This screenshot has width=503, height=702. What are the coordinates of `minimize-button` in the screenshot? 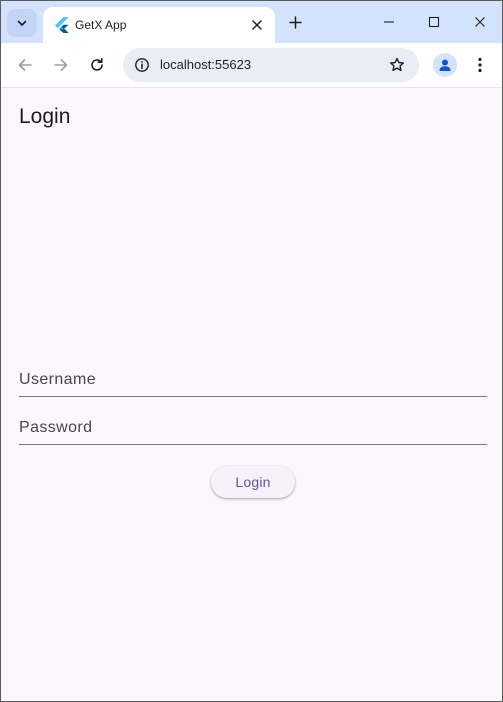 It's located at (389, 22).